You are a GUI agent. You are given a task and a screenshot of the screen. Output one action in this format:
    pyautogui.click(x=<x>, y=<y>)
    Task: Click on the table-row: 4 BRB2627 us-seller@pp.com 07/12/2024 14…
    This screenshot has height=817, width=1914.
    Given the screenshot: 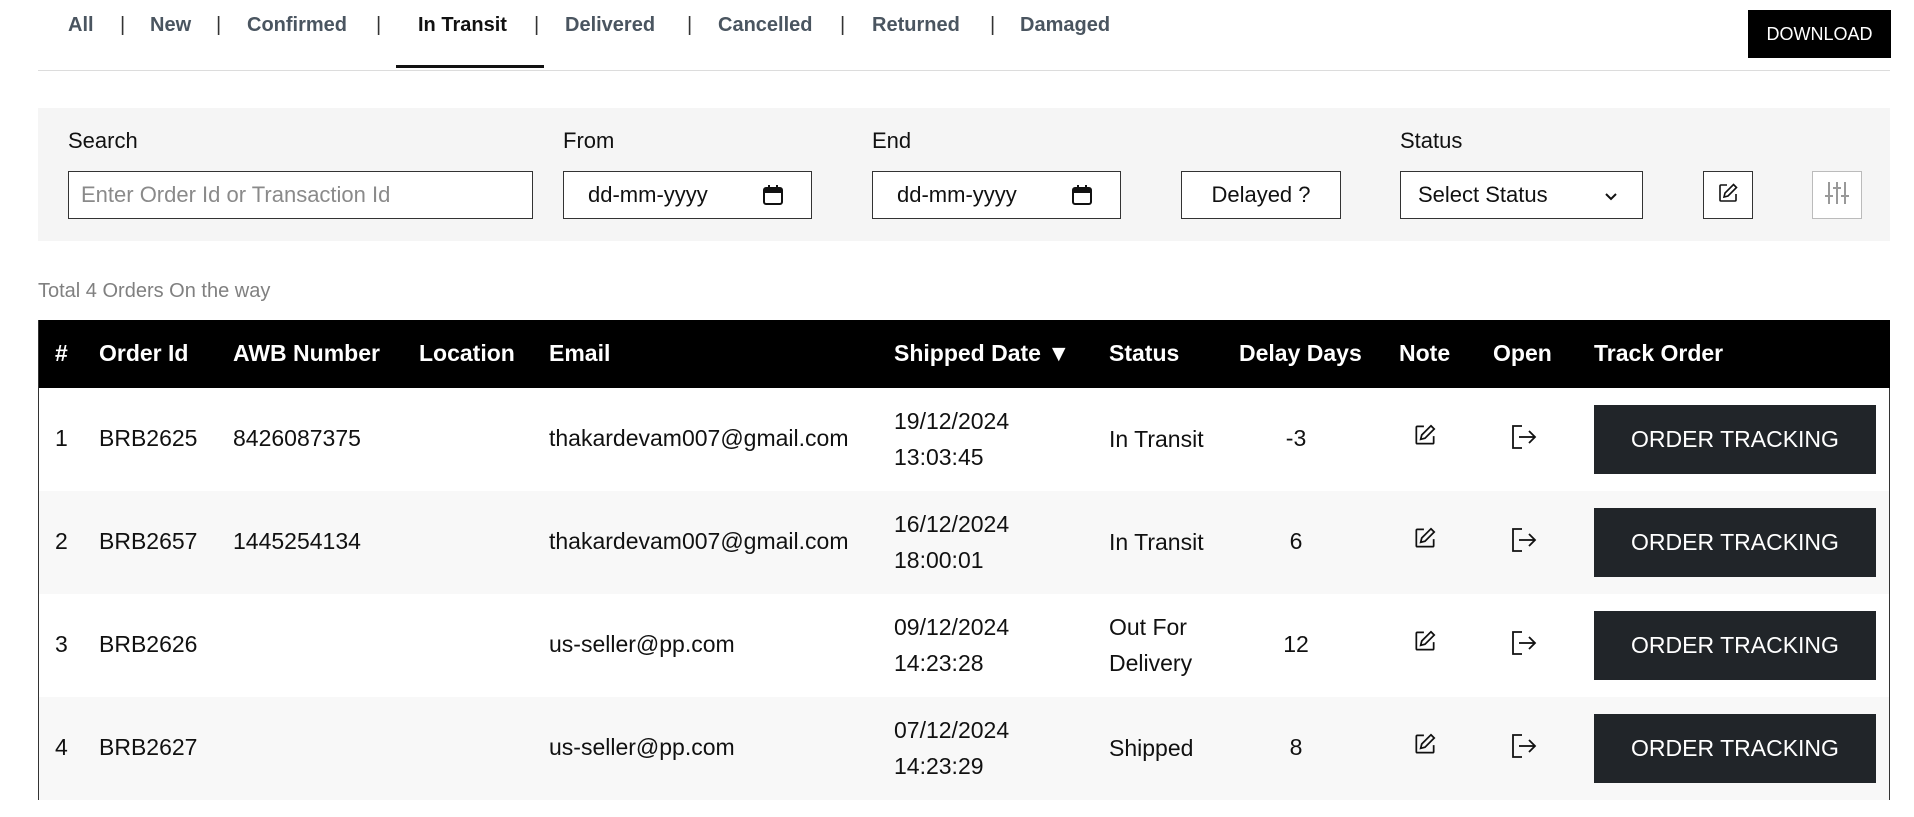 What is the action you would take?
    pyautogui.click(x=964, y=748)
    